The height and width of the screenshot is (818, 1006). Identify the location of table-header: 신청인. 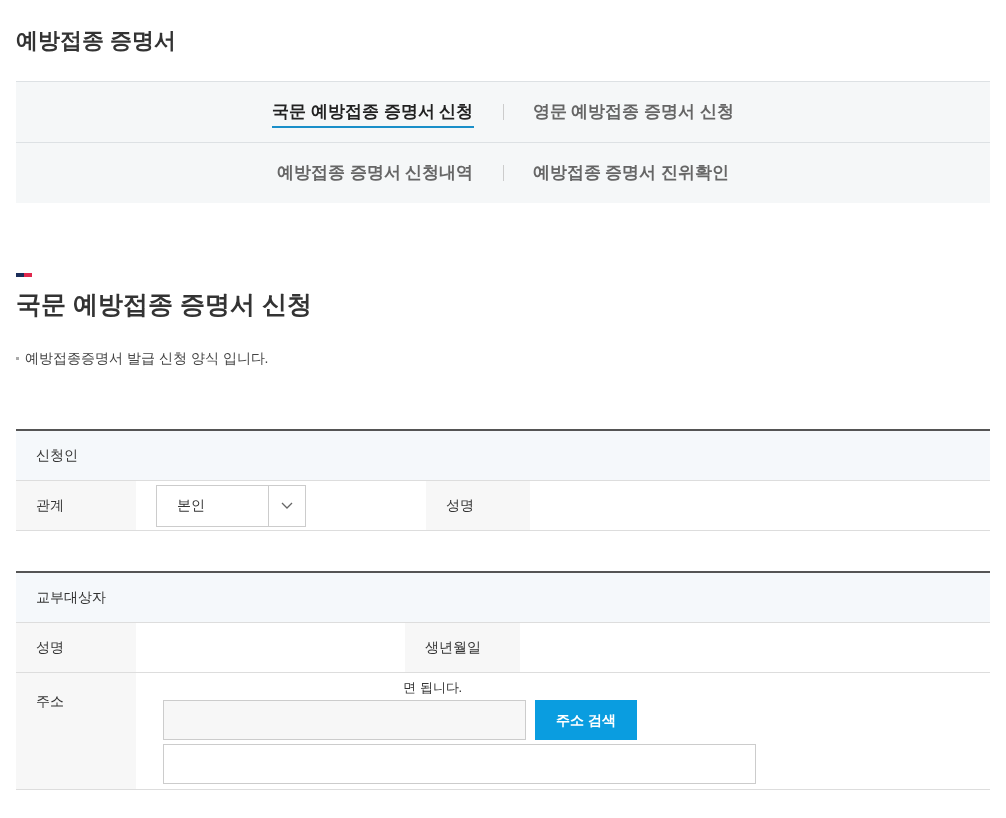
(503, 456).